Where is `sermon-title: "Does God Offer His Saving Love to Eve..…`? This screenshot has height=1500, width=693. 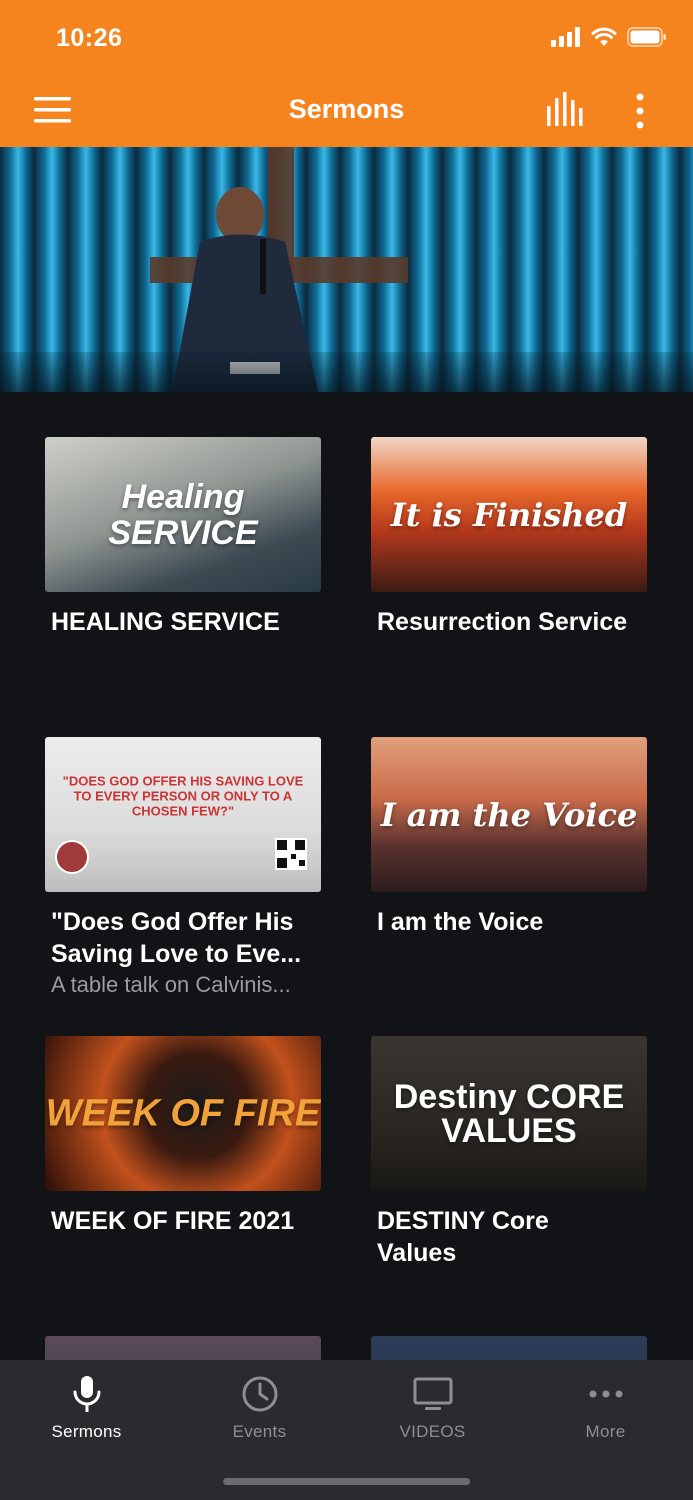 sermon-title: "Does God Offer His Saving Love to Eve..… is located at coordinates (176, 938).